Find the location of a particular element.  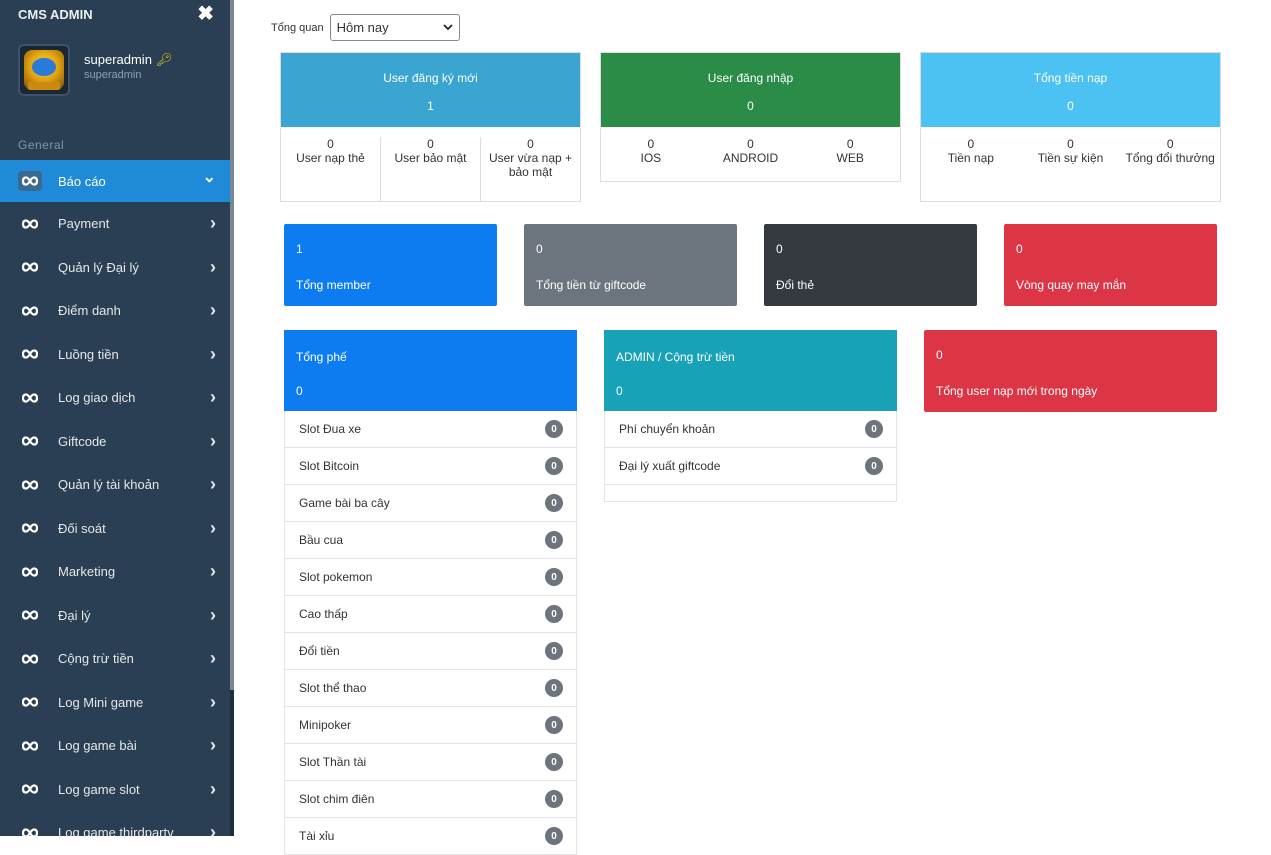

stat-card-body: 0 IOS 0 ANDROID 0 WEB is located at coordinates (750, 155).